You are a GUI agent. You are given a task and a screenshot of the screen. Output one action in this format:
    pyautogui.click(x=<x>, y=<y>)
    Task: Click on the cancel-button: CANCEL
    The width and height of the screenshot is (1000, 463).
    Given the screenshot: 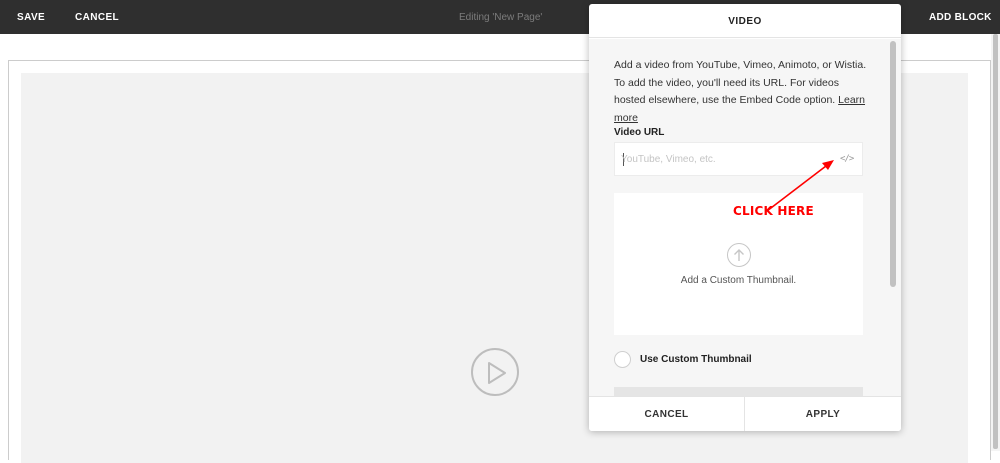 What is the action you would take?
    pyautogui.click(x=97, y=17)
    